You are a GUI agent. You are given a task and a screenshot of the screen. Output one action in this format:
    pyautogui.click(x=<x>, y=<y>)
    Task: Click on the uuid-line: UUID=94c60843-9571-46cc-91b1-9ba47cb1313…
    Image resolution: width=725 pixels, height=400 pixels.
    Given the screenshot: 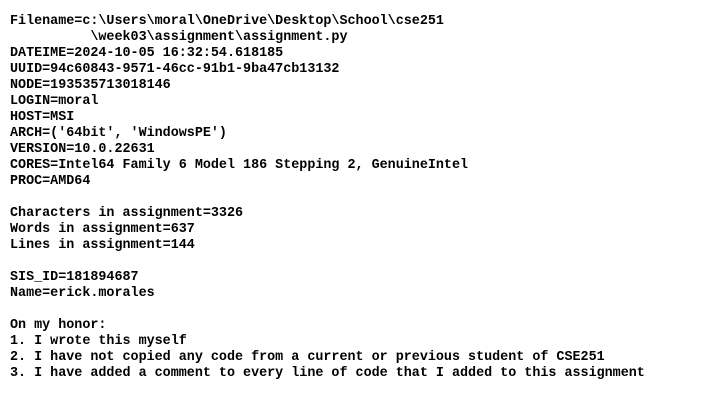 What is the action you would take?
    pyautogui.click(x=175, y=69)
    